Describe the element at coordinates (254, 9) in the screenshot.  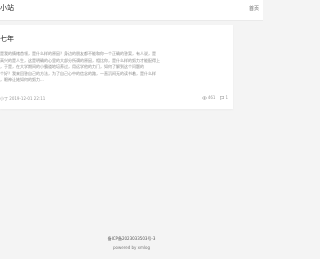
I see `nav-home-link: 首页` at that location.